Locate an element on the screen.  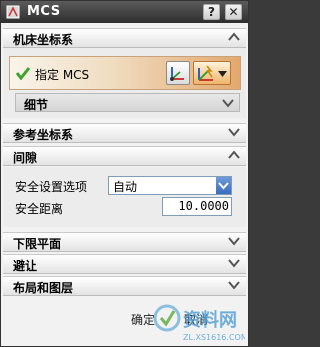
app-icon is located at coordinates (13, 12).